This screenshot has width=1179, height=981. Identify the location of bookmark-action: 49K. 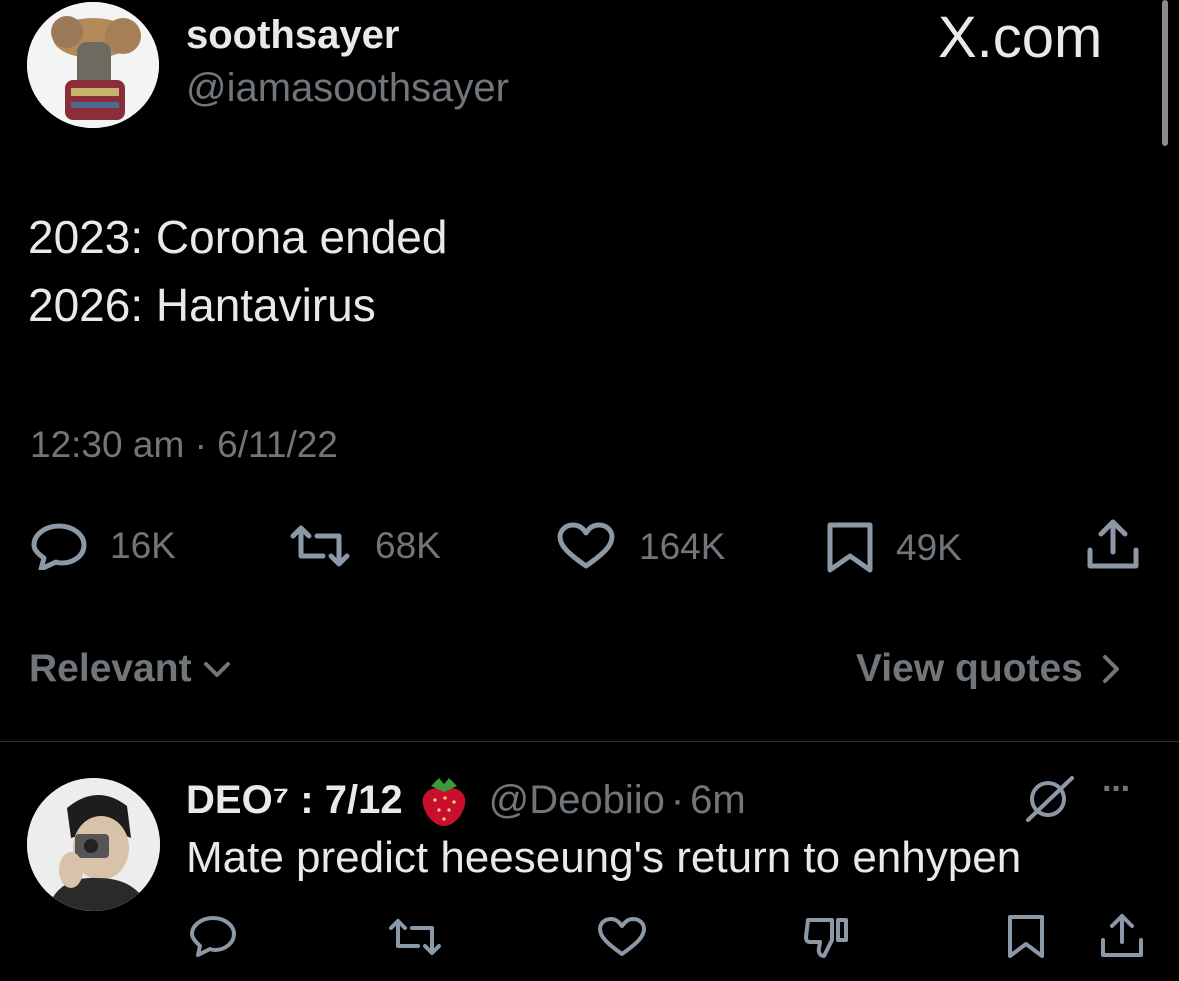
(894, 548).